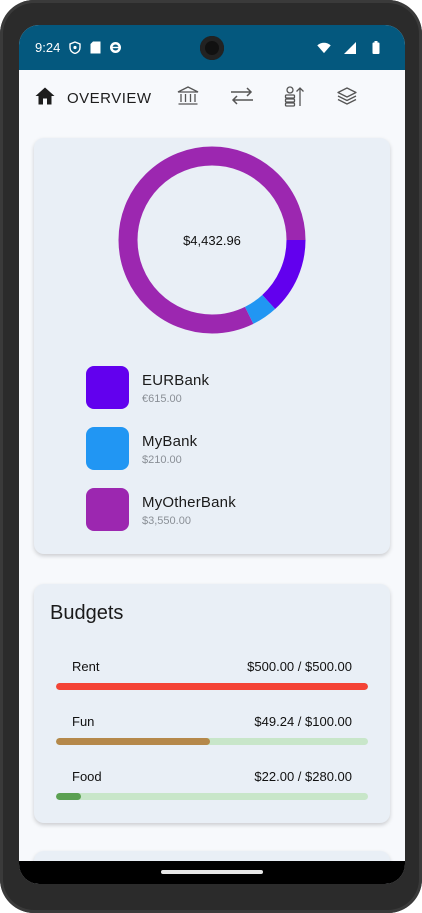 Image resolution: width=422 pixels, height=913 pixels. What do you see at coordinates (216, 449) in the screenshot?
I see `account-item-mybank: MyBank $210.00` at bounding box center [216, 449].